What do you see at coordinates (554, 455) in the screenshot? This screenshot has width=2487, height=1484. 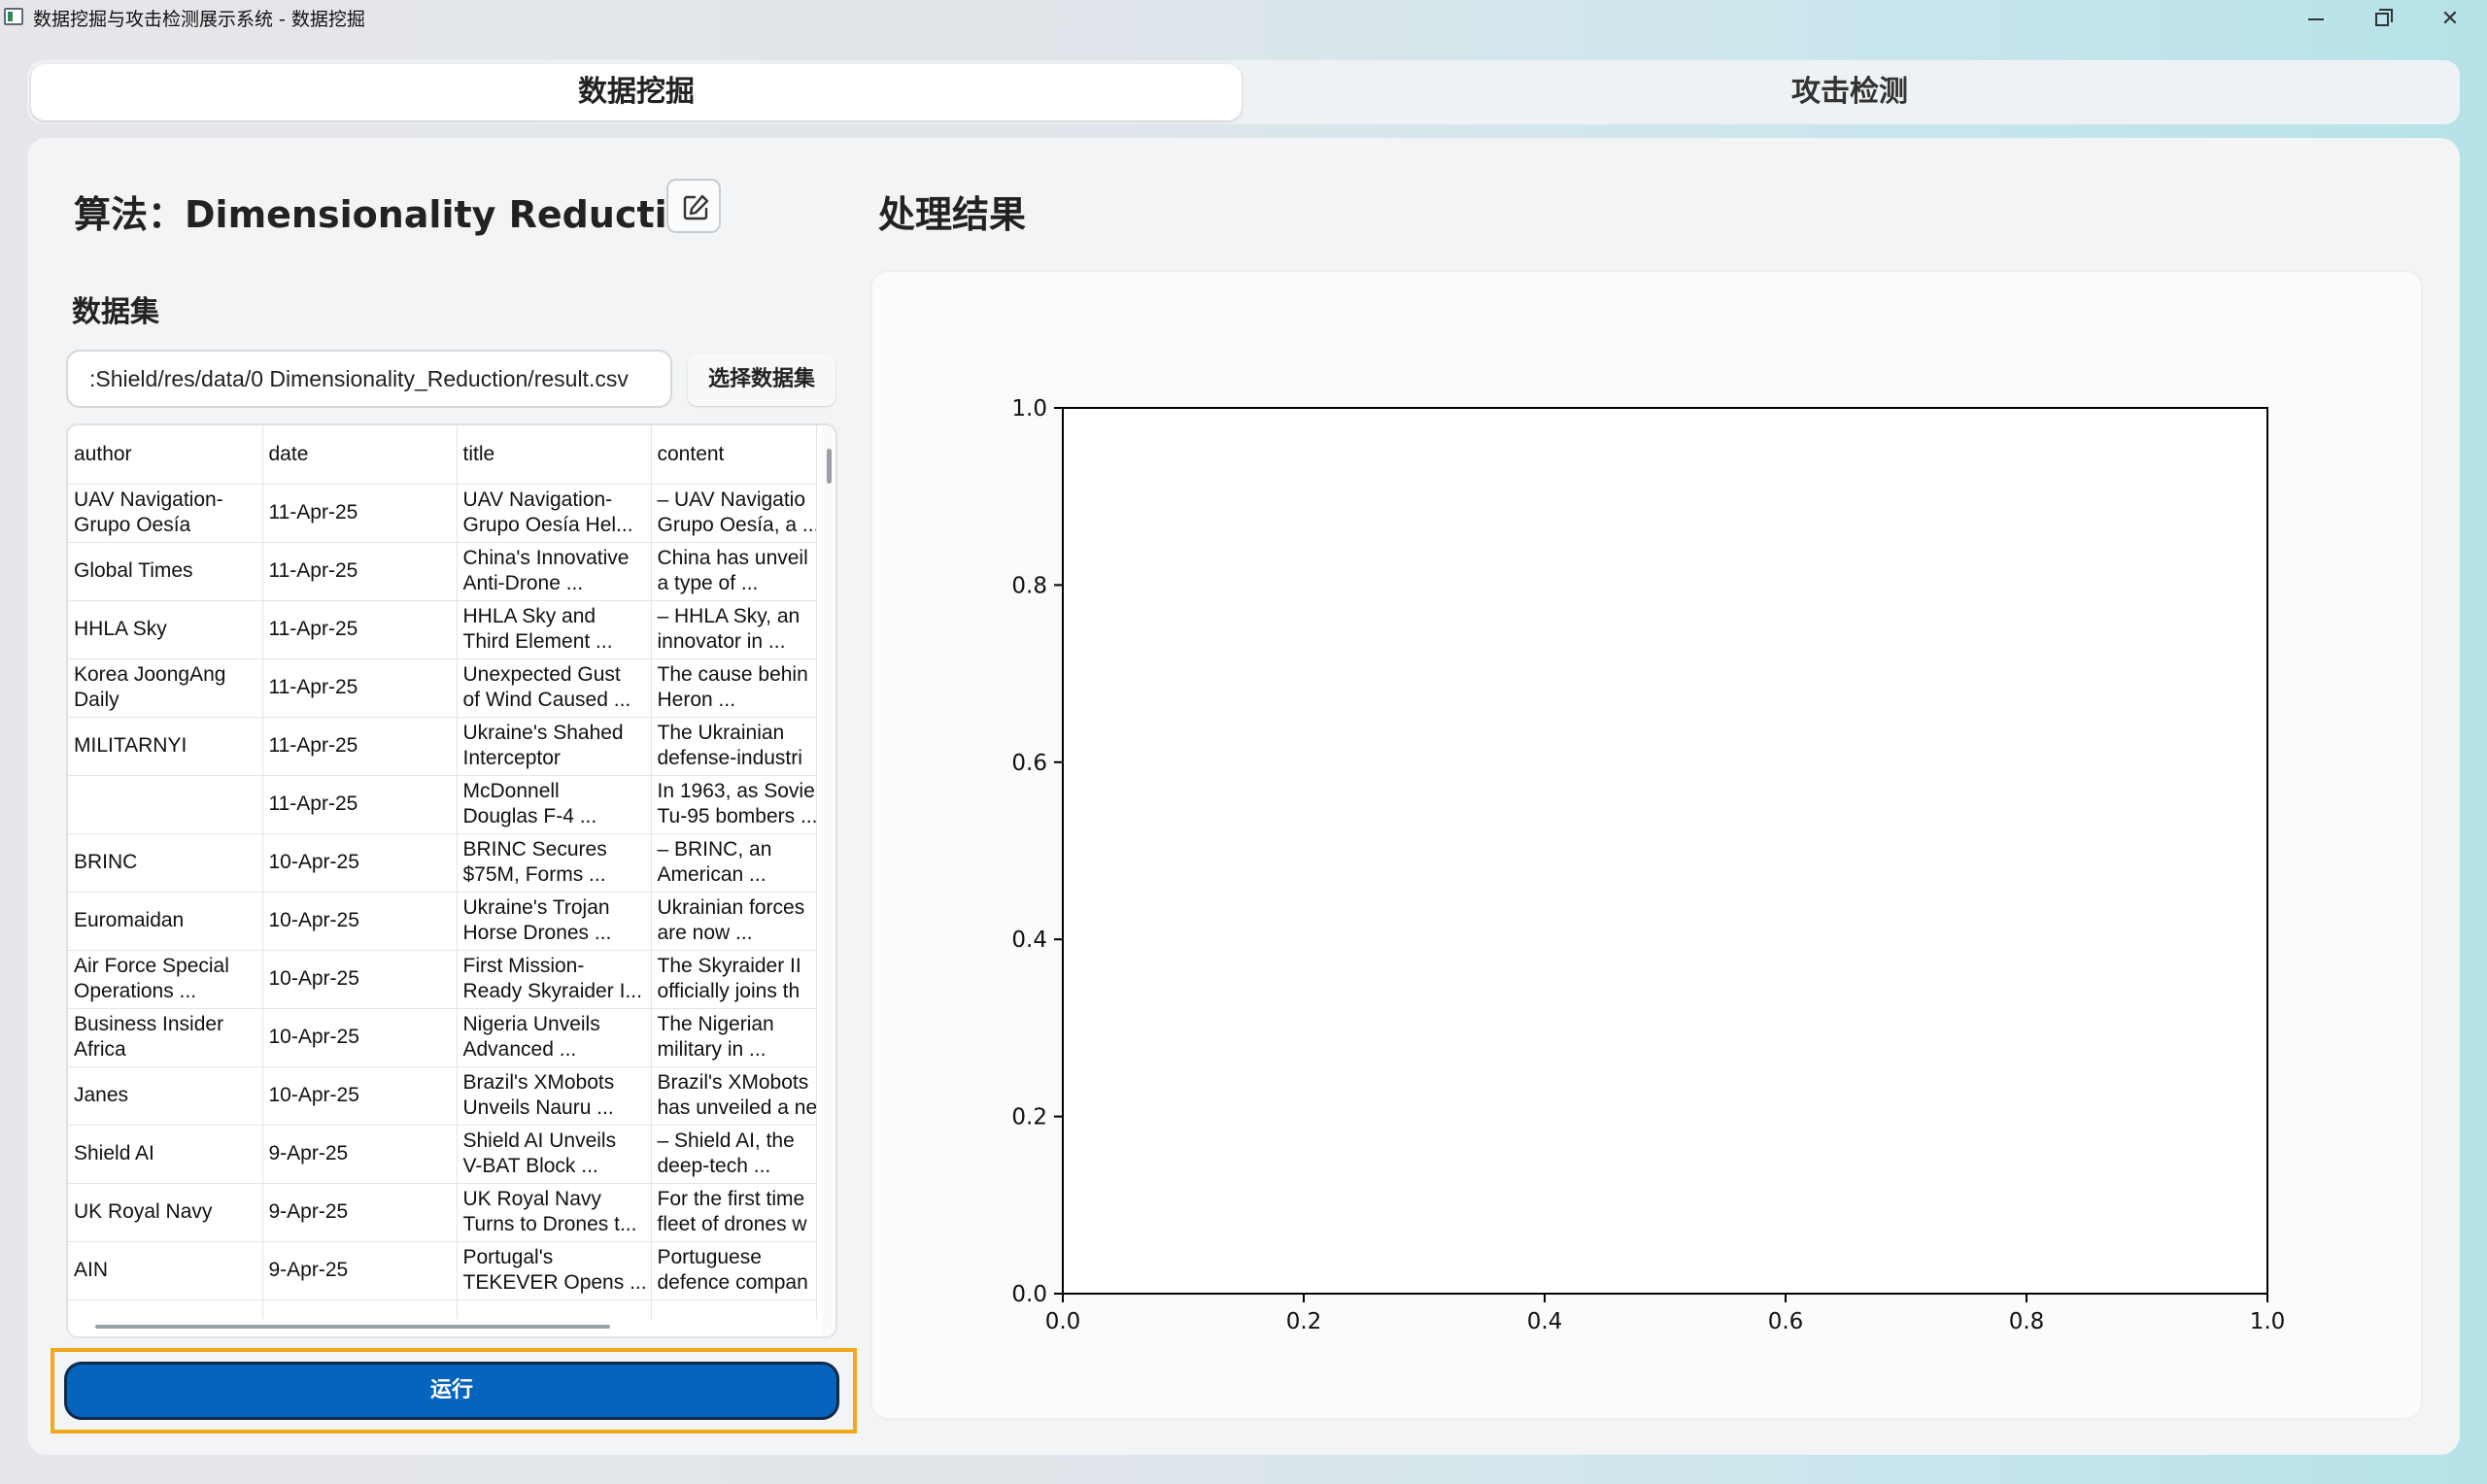 I see `column-header-title: title` at bounding box center [554, 455].